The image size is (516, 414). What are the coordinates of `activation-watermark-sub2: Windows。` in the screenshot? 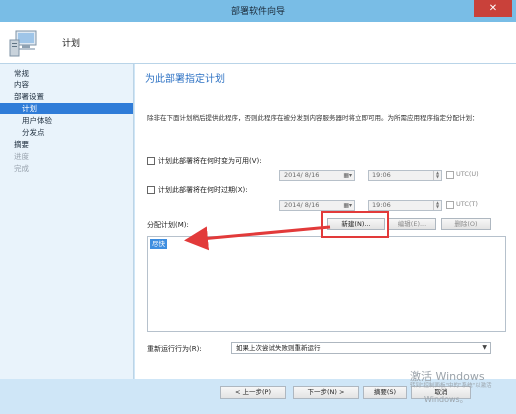 It's located at (446, 399).